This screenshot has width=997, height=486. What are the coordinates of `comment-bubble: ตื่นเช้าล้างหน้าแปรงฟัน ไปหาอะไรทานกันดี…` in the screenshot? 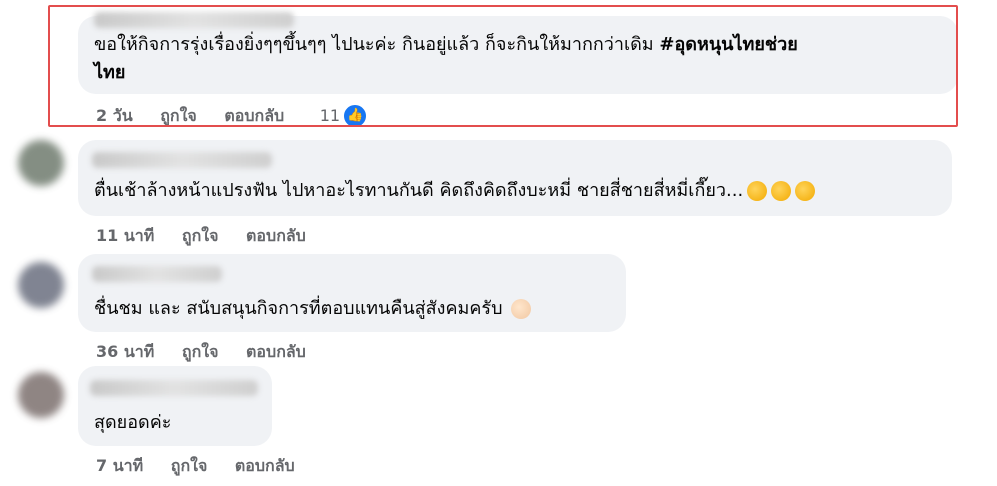 It's located at (515, 178).